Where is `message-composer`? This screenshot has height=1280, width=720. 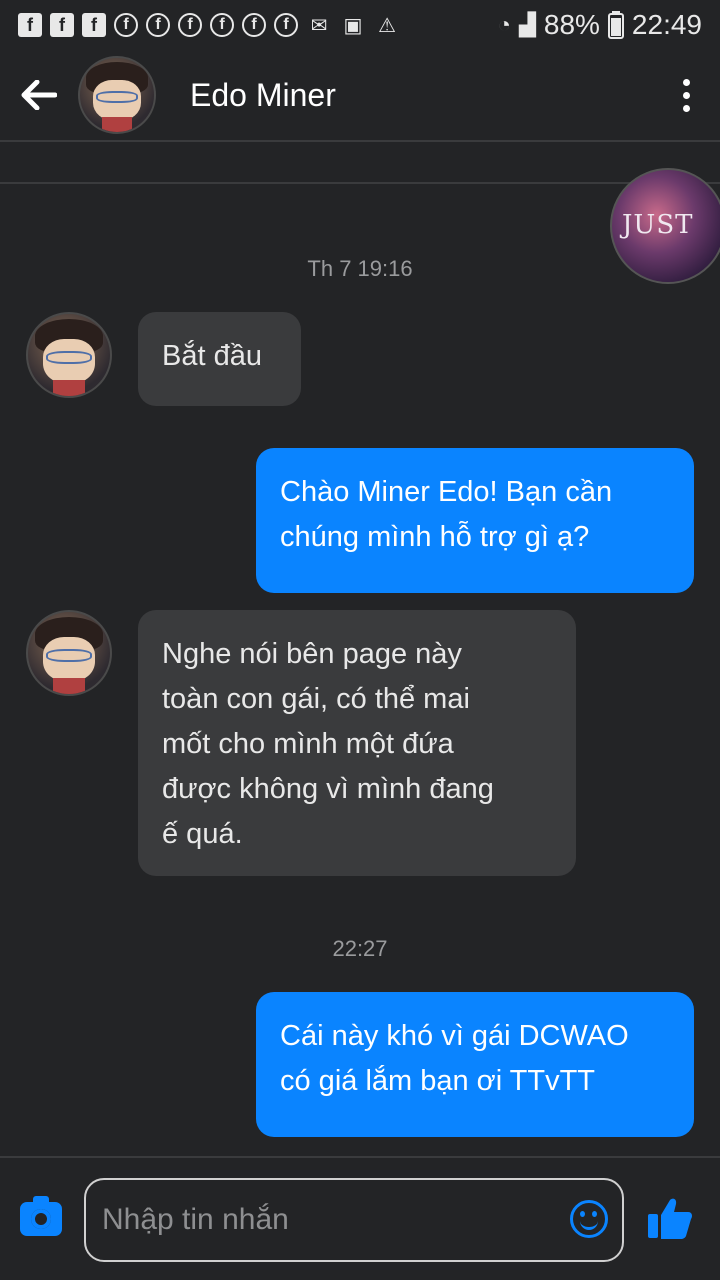 message-composer is located at coordinates (360, 1218).